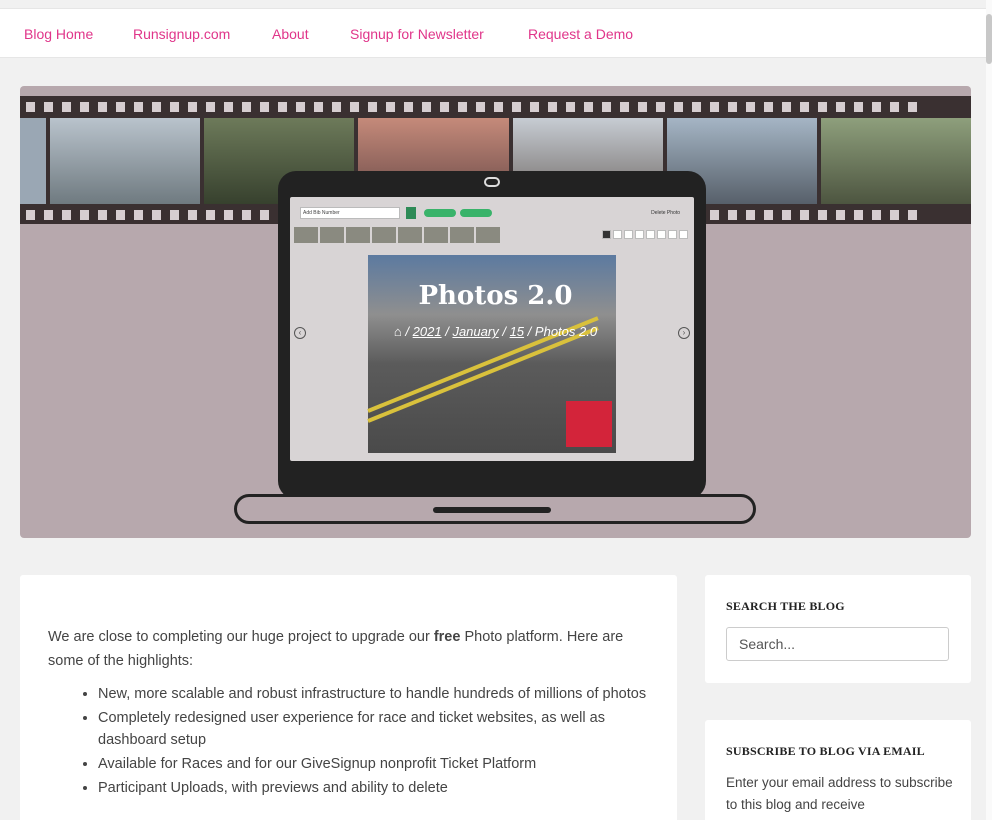 The width and height of the screenshot is (992, 820). I want to click on page-title: Photos 2.0, so click(495, 296).